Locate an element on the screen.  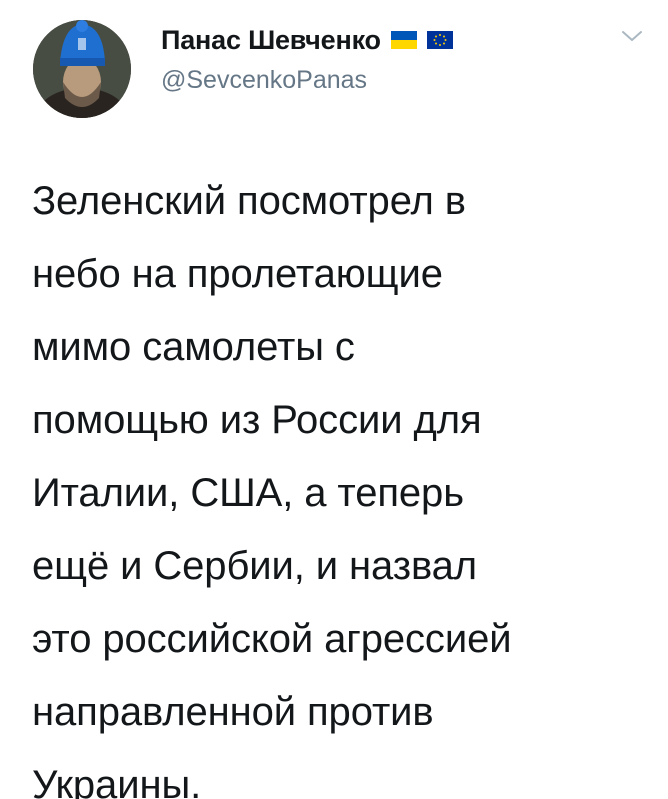
flag-ukraine-icon is located at coordinates (403, 40).